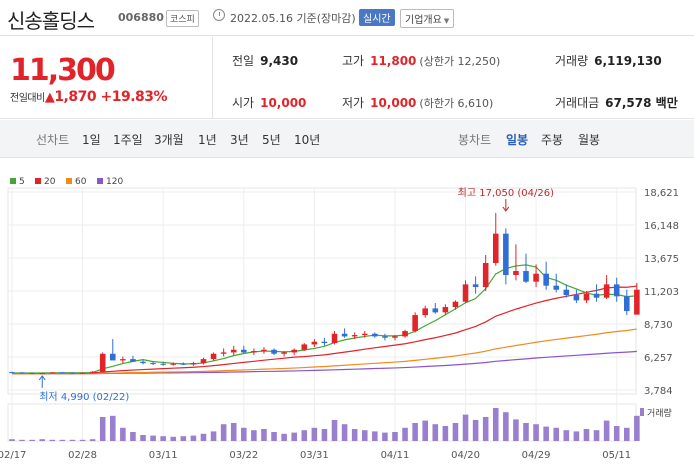 The height and width of the screenshot is (466, 694). Describe the element at coordinates (517, 139) in the screenshot. I see `candle-period-0: 일봉` at that location.